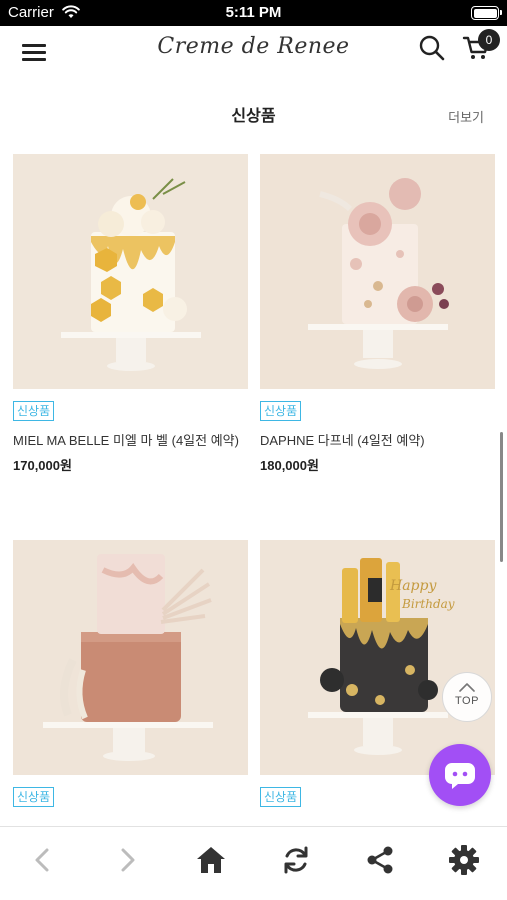  What do you see at coordinates (289, 465) in the screenshot?
I see `product-price: 180,000원` at bounding box center [289, 465].